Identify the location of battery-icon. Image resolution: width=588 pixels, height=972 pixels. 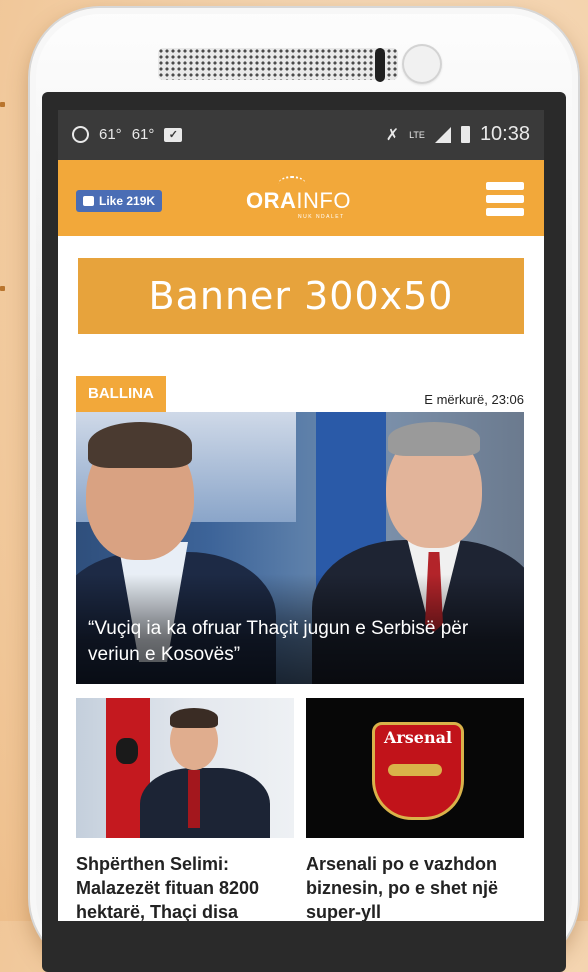
(465, 134).